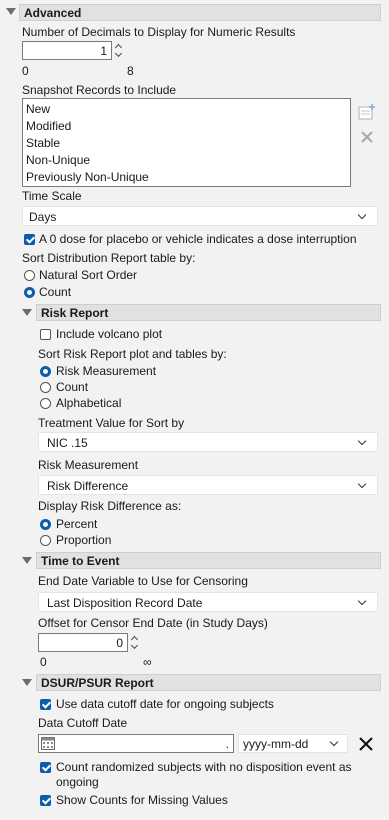 The width and height of the screenshot is (389, 820). I want to click on cutoff-date-value: ., so click(227, 744).